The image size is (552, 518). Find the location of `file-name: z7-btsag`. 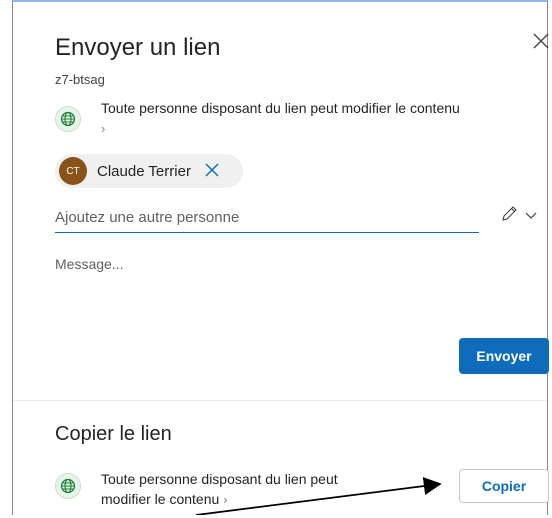

file-name: z7-btsag is located at coordinates (80, 79).